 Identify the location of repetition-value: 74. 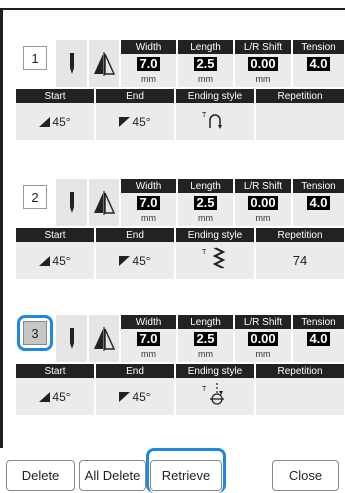
(300, 260).